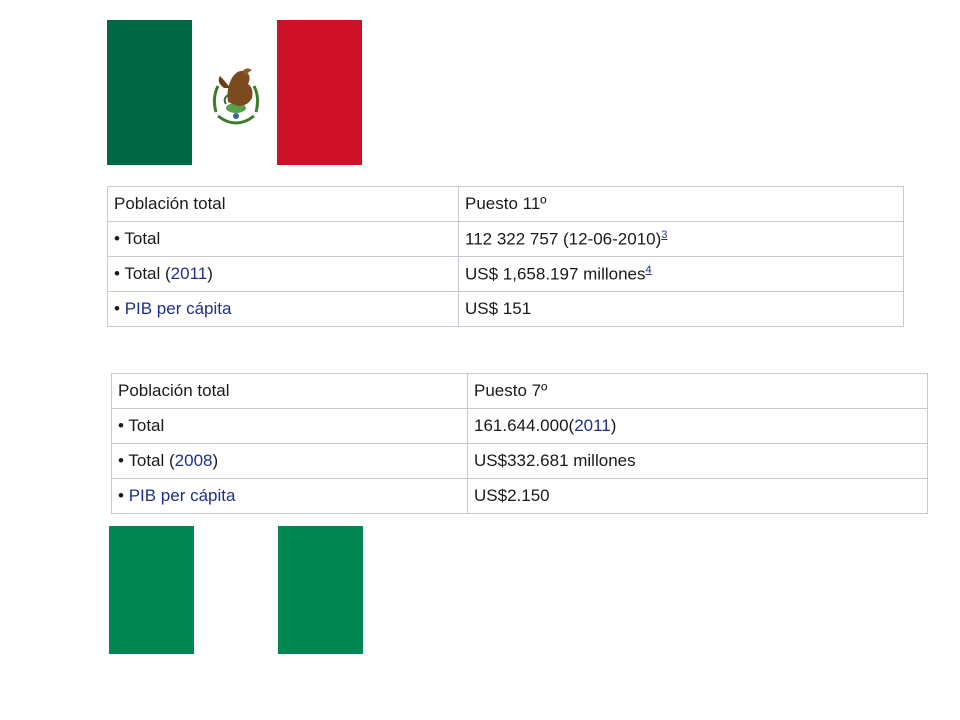  Describe the element at coordinates (194, 460) in the screenshot. I see `year-link: 2008` at that location.